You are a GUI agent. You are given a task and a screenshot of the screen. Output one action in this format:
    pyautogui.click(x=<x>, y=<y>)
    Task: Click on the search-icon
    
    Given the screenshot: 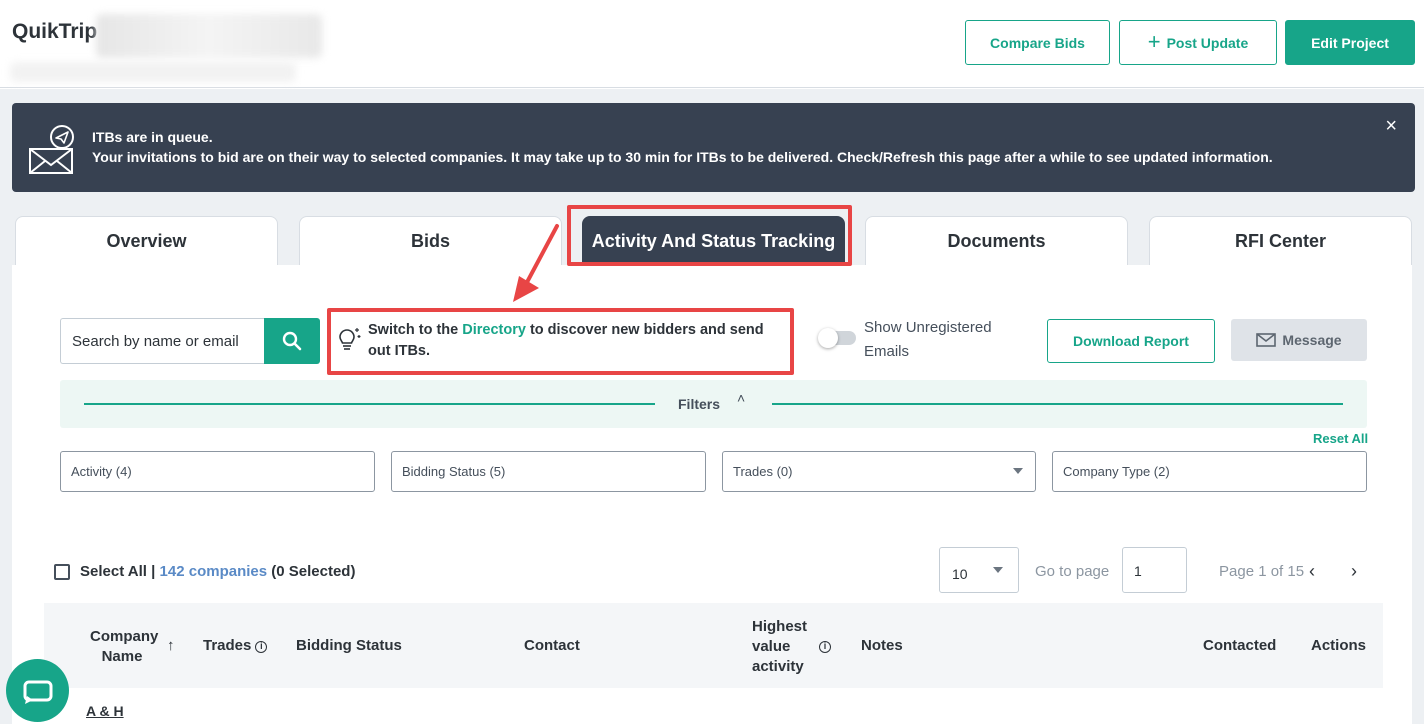 What is the action you would take?
    pyautogui.click(x=292, y=341)
    